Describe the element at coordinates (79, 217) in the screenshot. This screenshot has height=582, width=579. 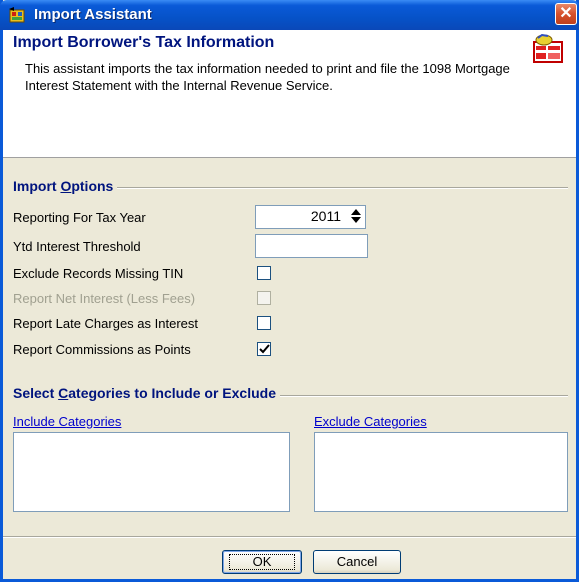
I see `tax-year-label: Reporting For Tax Year` at that location.